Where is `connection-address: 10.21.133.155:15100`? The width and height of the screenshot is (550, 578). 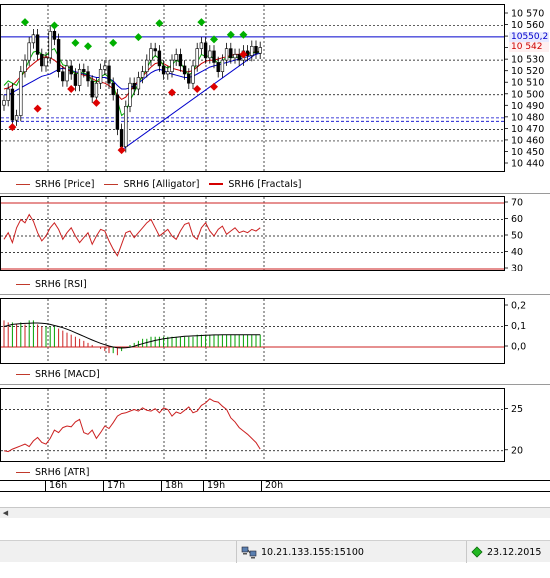
connection-address: 10.21.133.155:15100 is located at coordinates (312, 552).